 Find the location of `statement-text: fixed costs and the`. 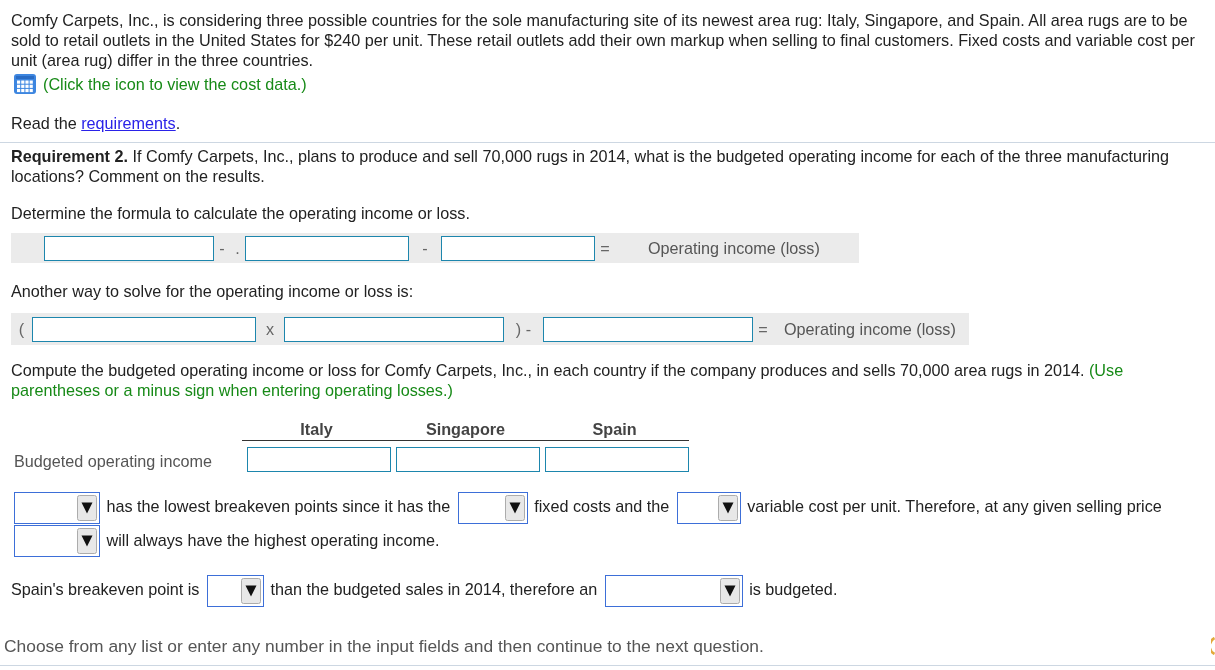

statement-text: fixed costs and the is located at coordinates (602, 506).